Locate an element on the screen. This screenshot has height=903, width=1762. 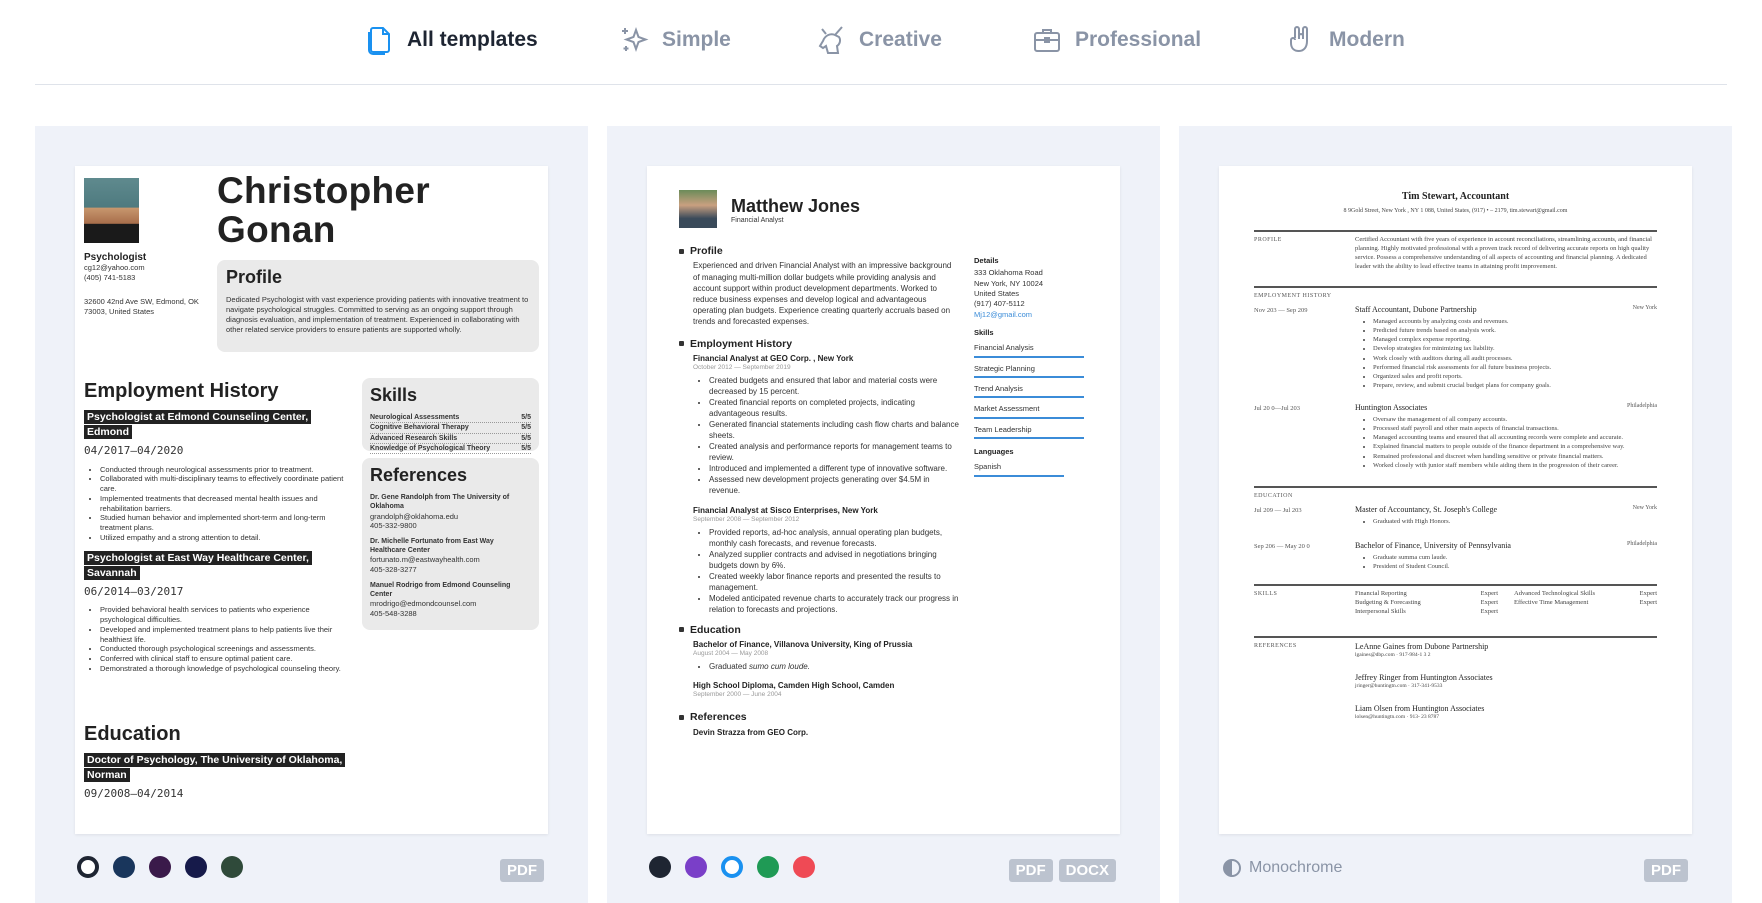
resume-contact: cg12@yahoo.com (405) 741-5183 is located at coordinates (114, 272).